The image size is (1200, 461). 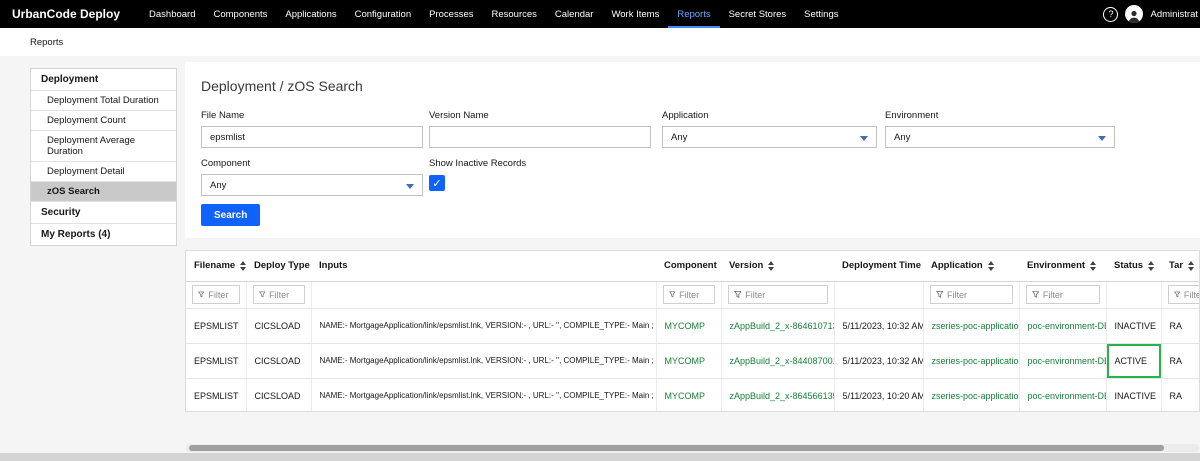 I want to click on environment-field-group: Environment Any, so click(x=1000, y=129).